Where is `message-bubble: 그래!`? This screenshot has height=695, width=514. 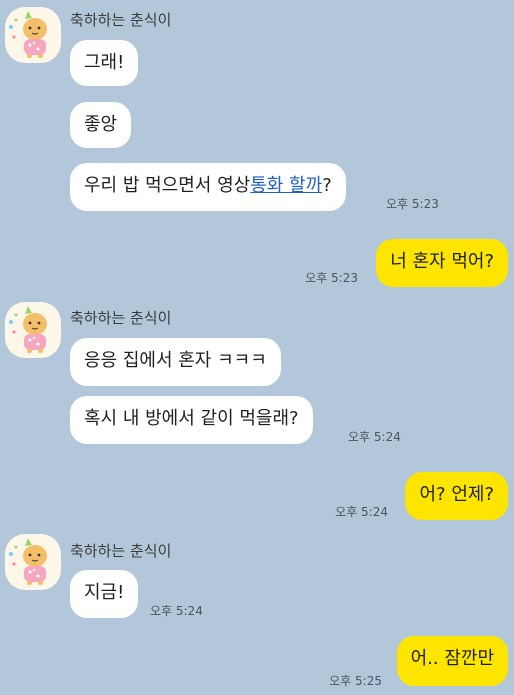
message-bubble: 그래! is located at coordinates (104, 63).